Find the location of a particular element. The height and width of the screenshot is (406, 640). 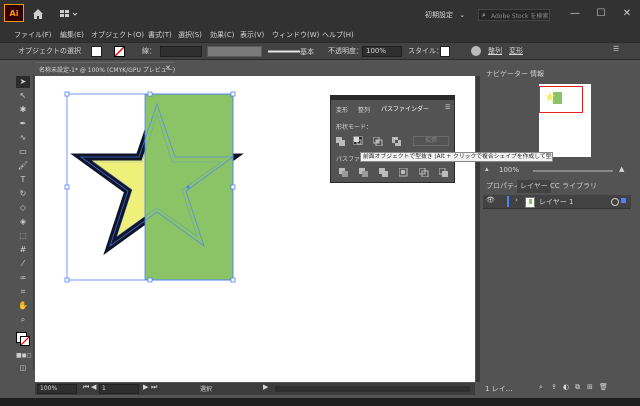

tab-align: 整列 is located at coordinates (364, 109).